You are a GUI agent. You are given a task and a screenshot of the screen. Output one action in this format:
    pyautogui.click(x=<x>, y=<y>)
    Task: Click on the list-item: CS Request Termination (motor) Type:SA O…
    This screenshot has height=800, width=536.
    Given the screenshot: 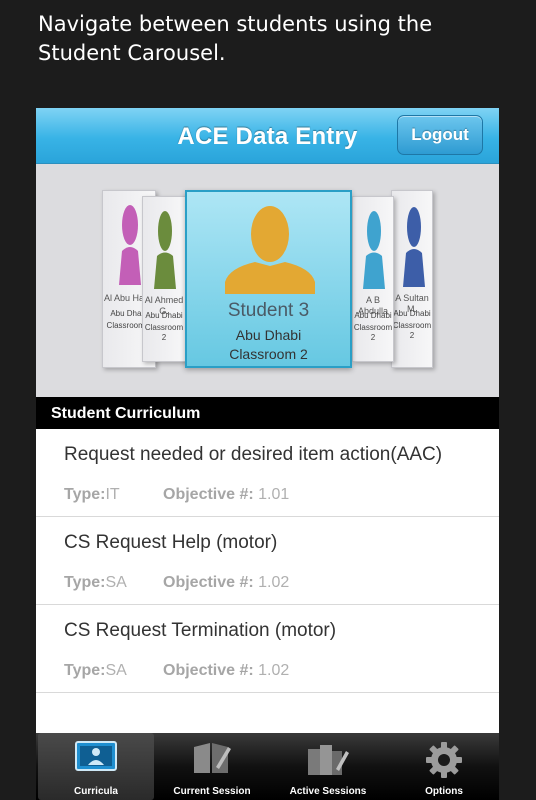 What is the action you would take?
    pyautogui.click(x=267, y=649)
    